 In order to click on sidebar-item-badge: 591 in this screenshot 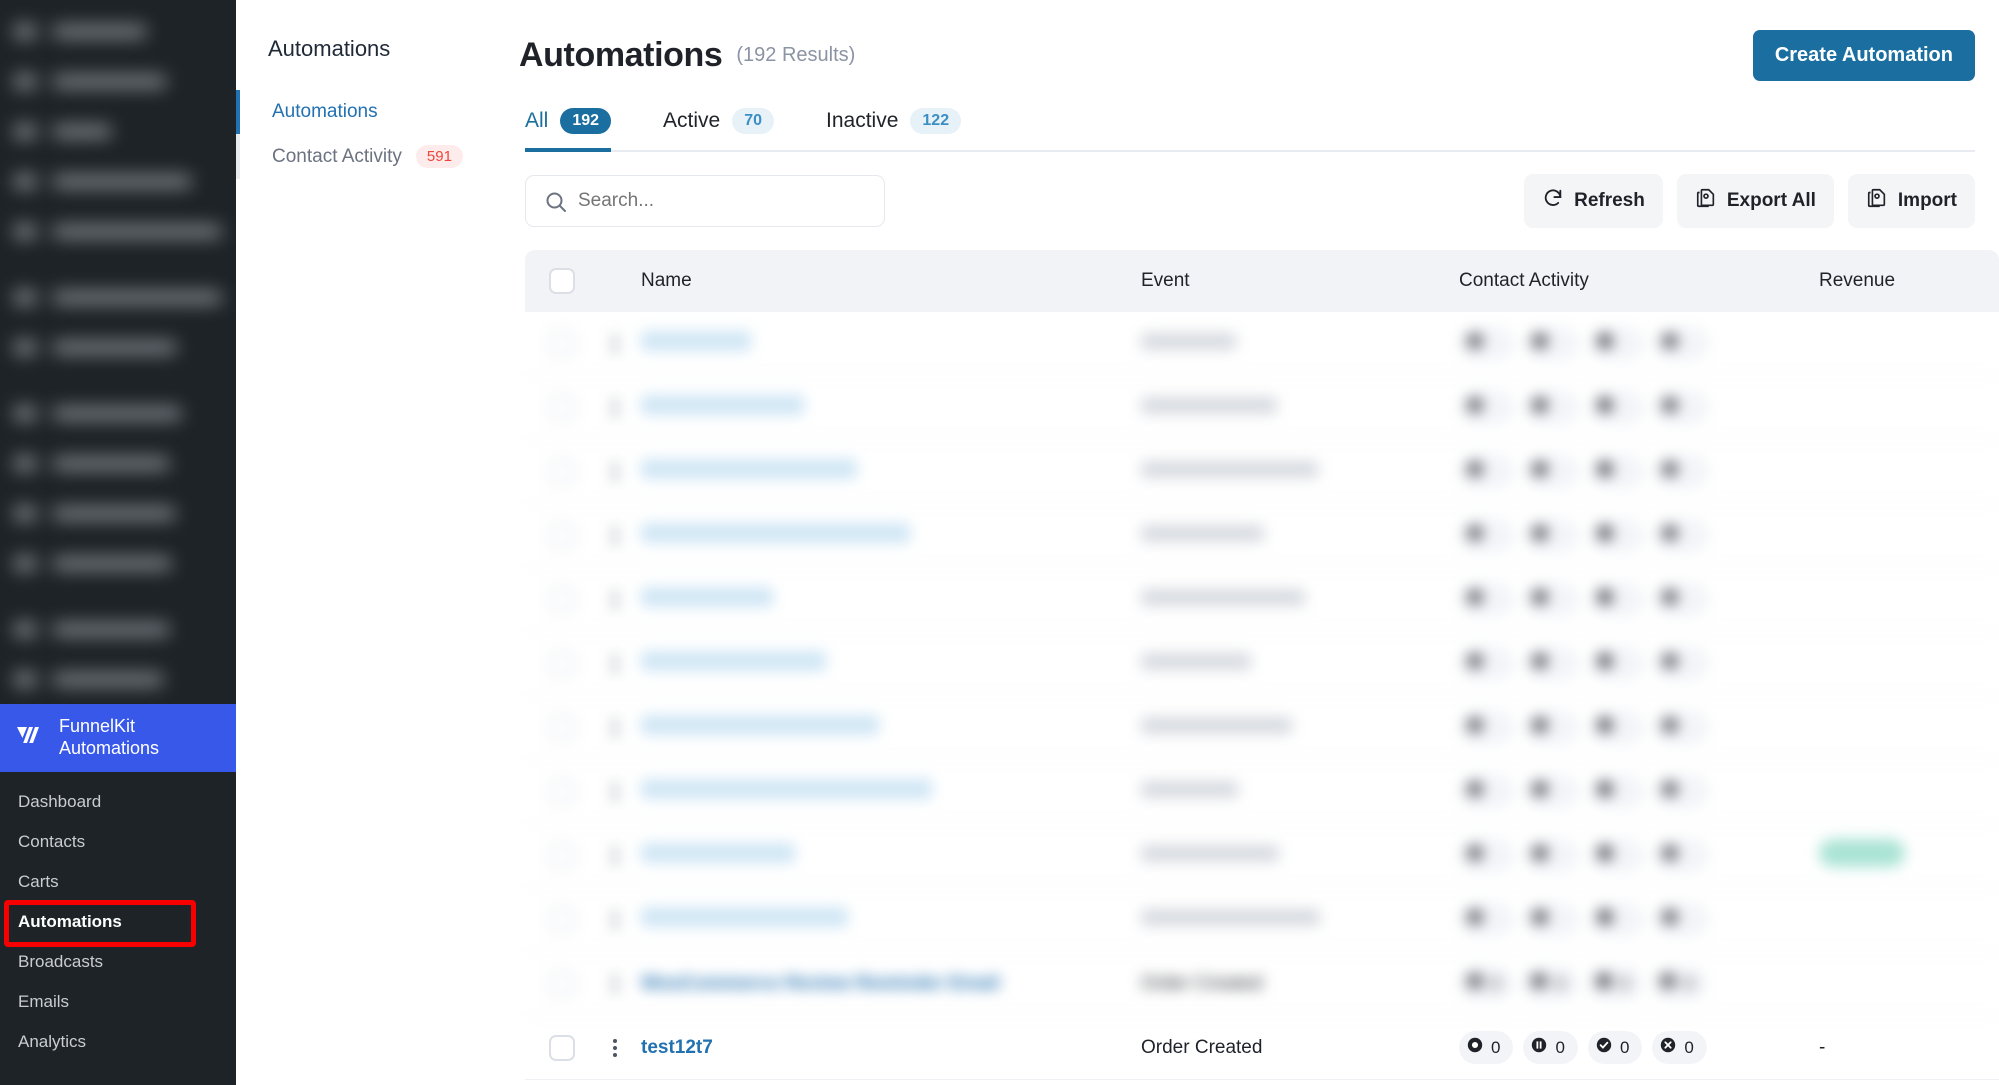, I will do `click(439, 156)`.